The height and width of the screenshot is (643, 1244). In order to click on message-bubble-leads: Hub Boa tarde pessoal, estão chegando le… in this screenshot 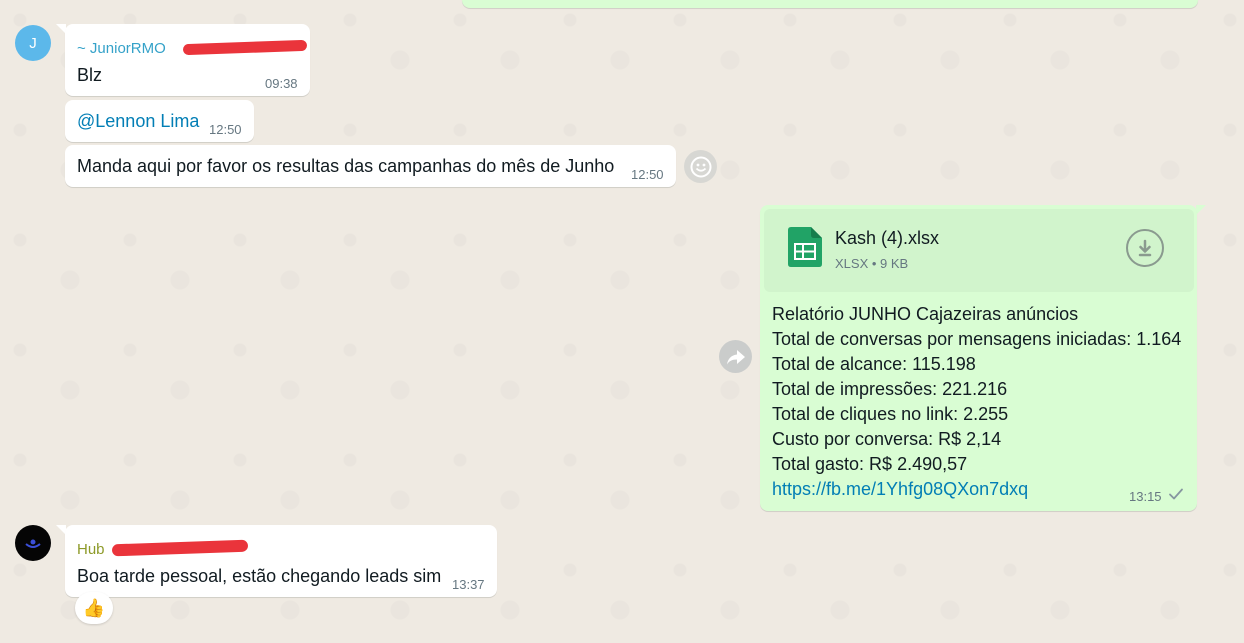, I will do `click(281, 561)`.